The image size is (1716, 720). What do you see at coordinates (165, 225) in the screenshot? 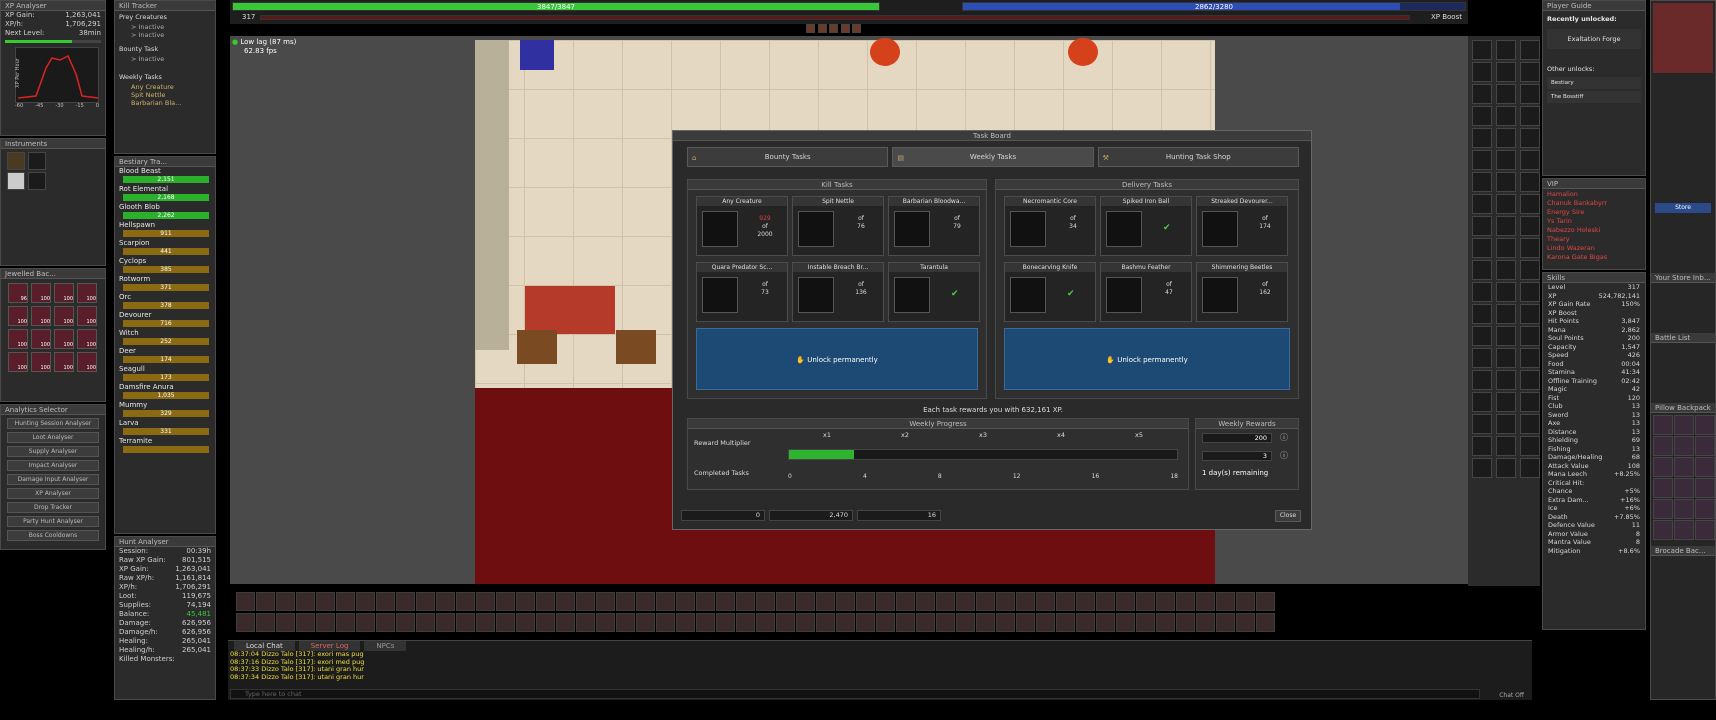
I see `bestiary-creature-name: Hellspawn` at bounding box center [165, 225].